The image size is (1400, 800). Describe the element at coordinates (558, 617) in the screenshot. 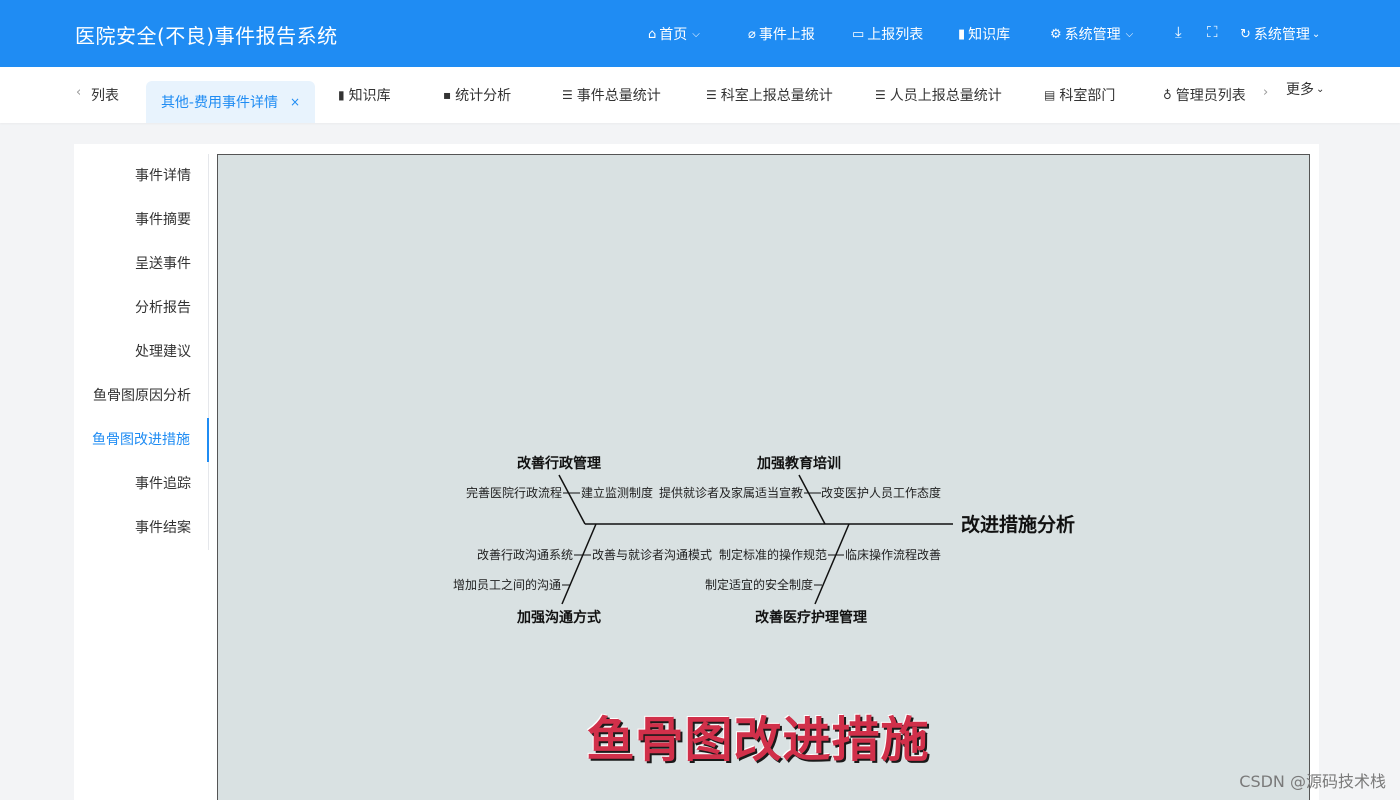

I see `category-title: 加强沟通方式` at that location.